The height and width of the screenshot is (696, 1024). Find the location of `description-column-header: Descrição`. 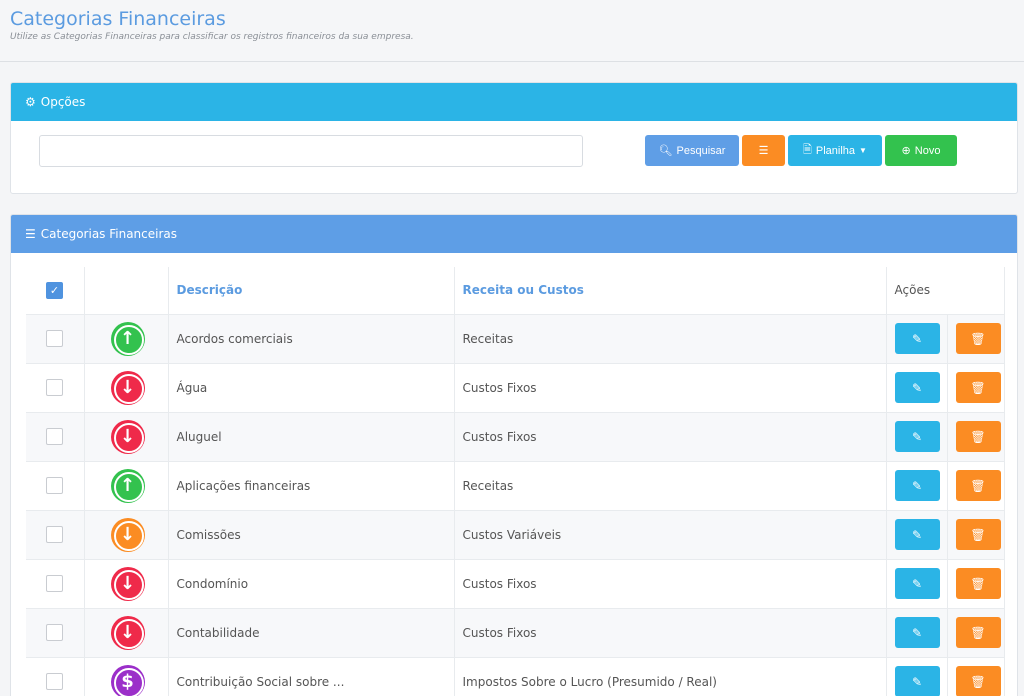

description-column-header: Descrição is located at coordinates (311, 291).